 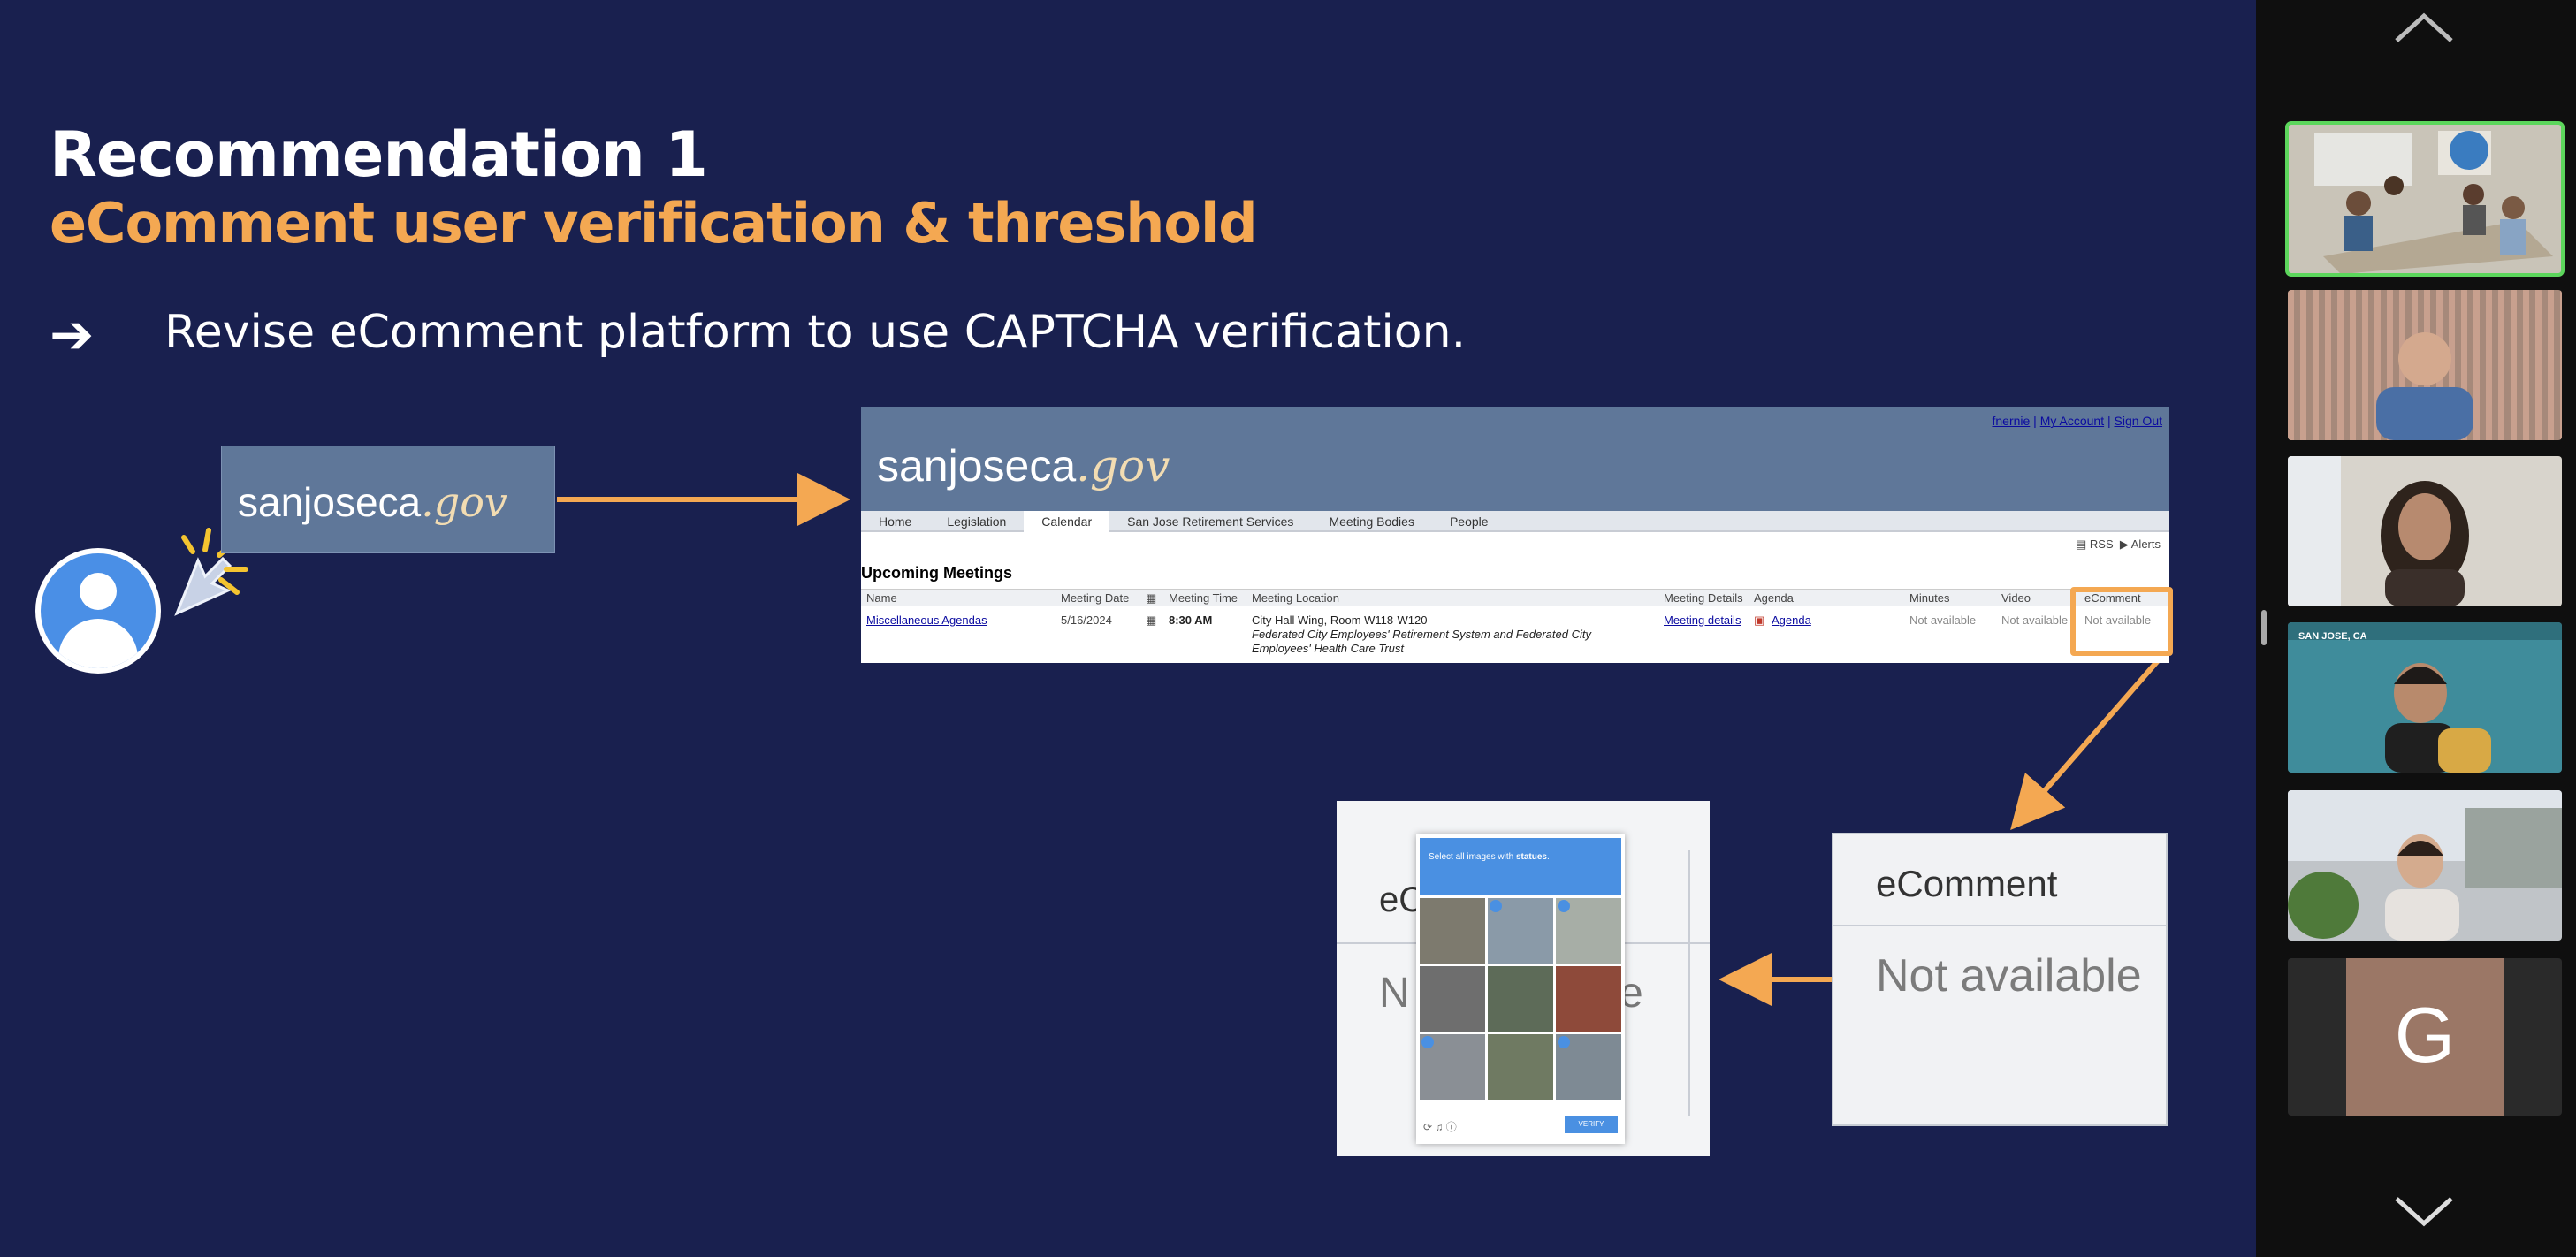 What do you see at coordinates (1943, 620) in the screenshot?
I see `minutes-value: Not available` at bounding box center [1943, 620].